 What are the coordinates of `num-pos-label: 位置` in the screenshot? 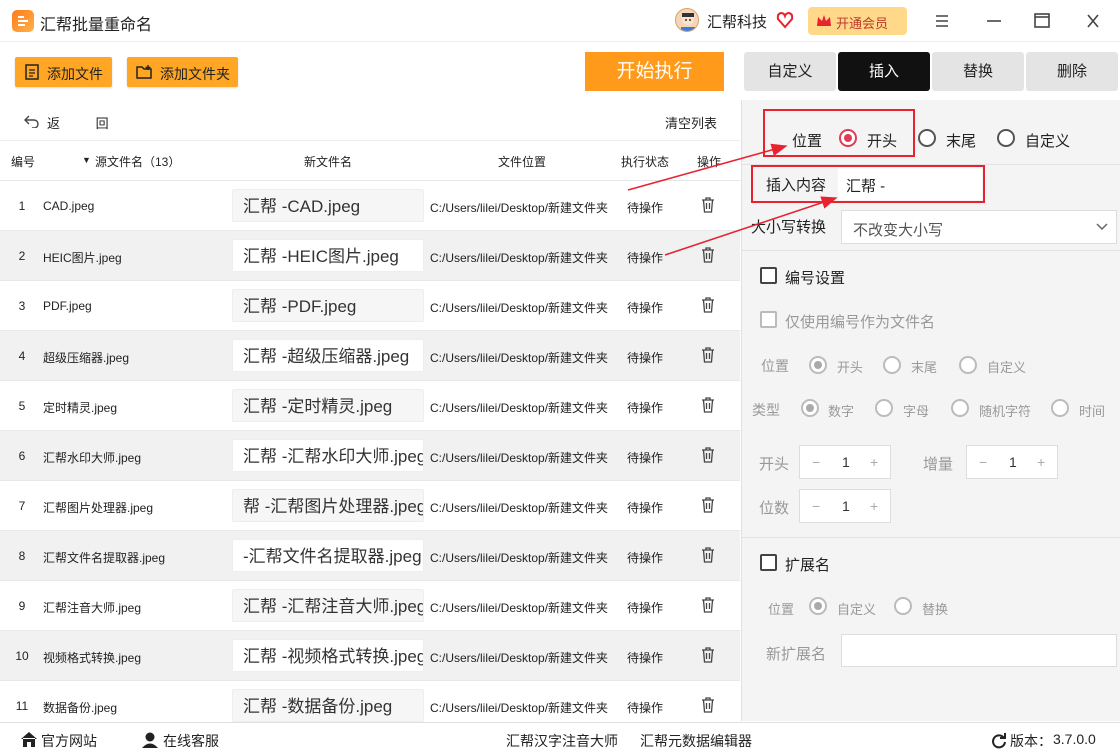 It's located at (775, 366).